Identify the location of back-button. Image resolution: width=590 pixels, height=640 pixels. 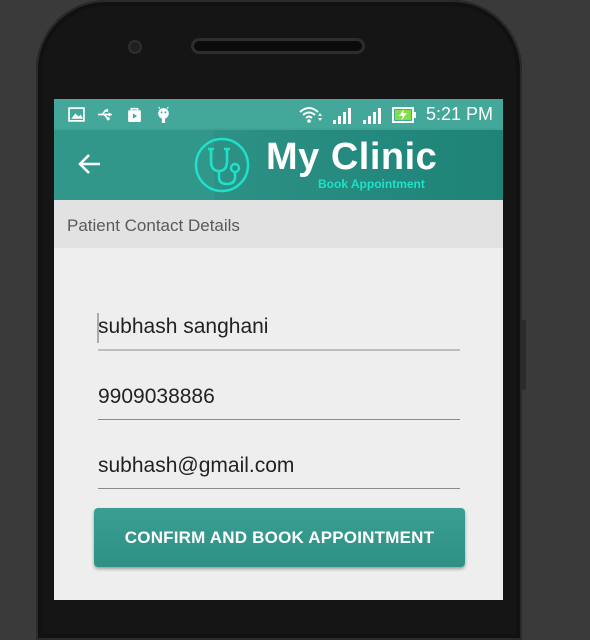
(90, 164).